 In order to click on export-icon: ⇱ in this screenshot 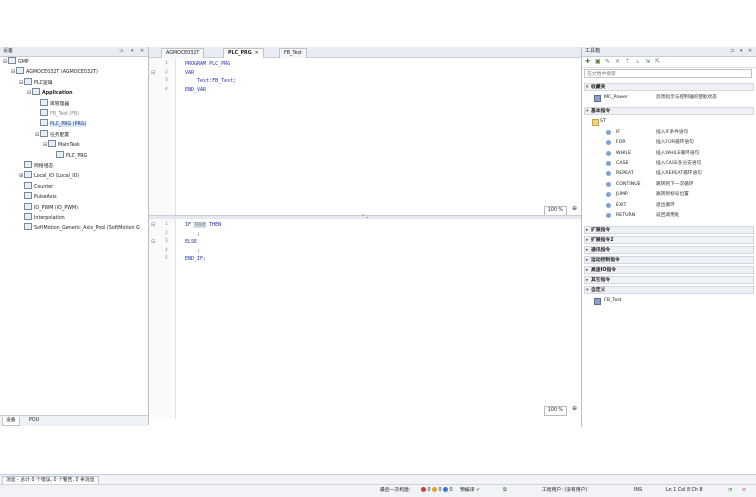, I will do `click(657, 61)`.